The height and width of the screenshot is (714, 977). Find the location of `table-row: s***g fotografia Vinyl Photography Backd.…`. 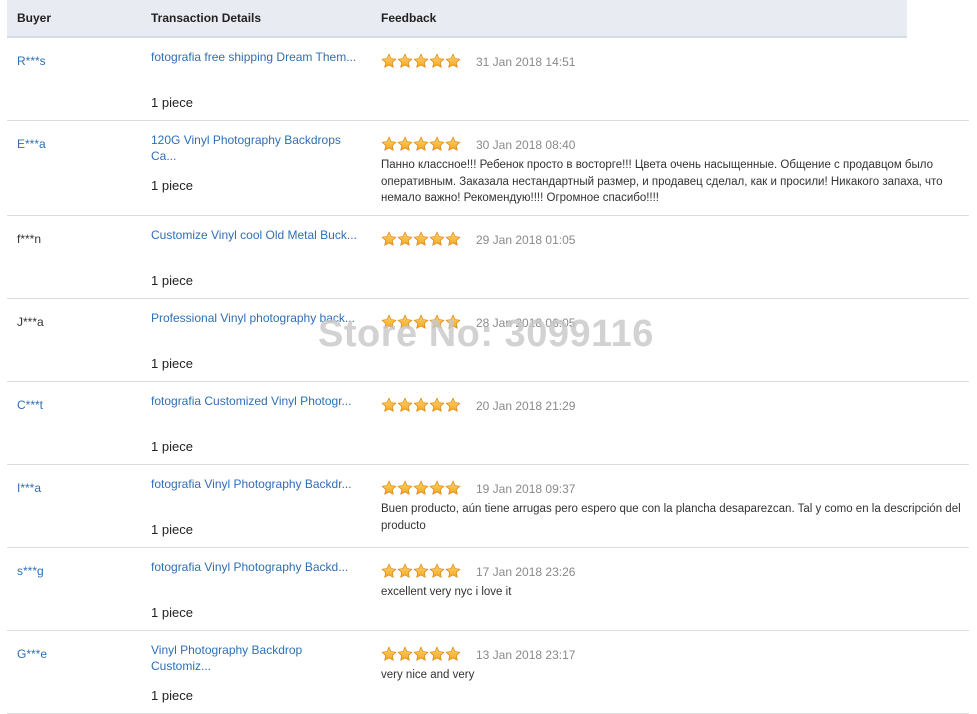

table-row: s***g fotografia Vinyl Photography Backd.… is located at coordinates (488, 589).